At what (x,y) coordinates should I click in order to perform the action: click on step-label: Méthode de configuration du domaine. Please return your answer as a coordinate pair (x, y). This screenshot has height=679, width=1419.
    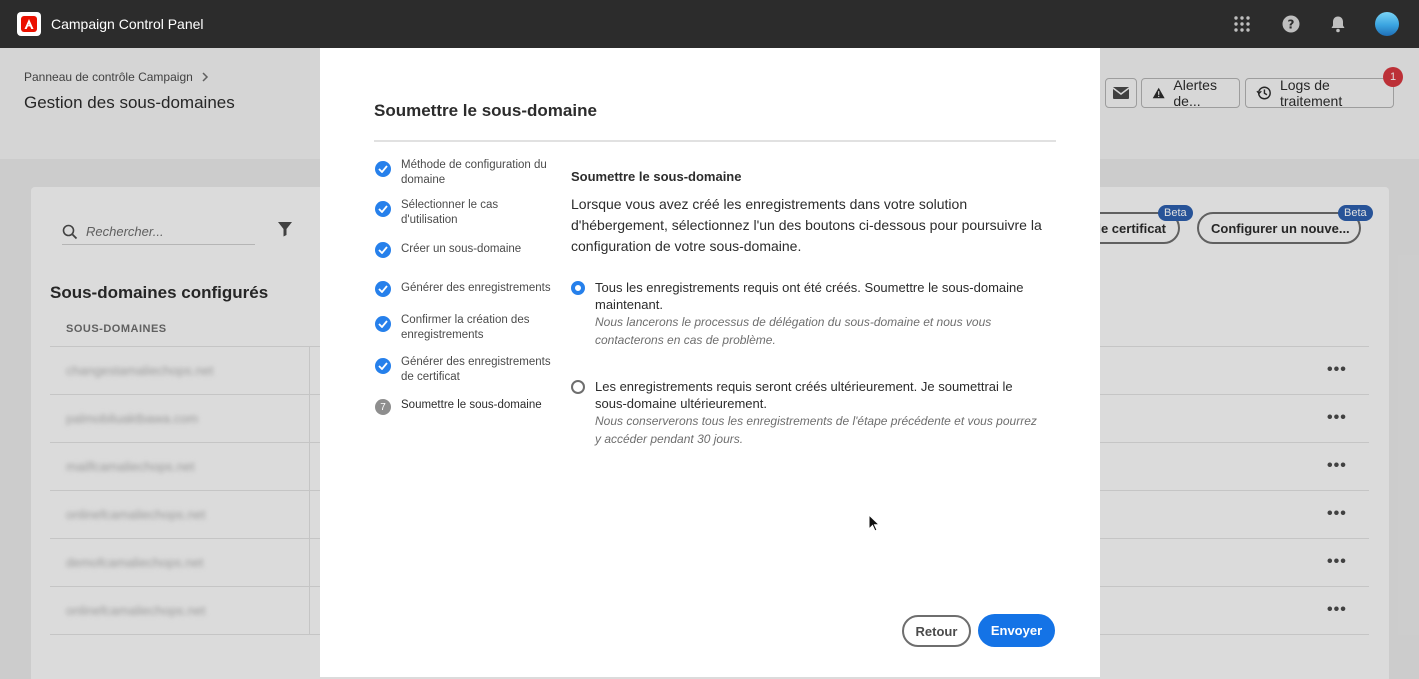
    Looking at the image, I should click on (474, 172).